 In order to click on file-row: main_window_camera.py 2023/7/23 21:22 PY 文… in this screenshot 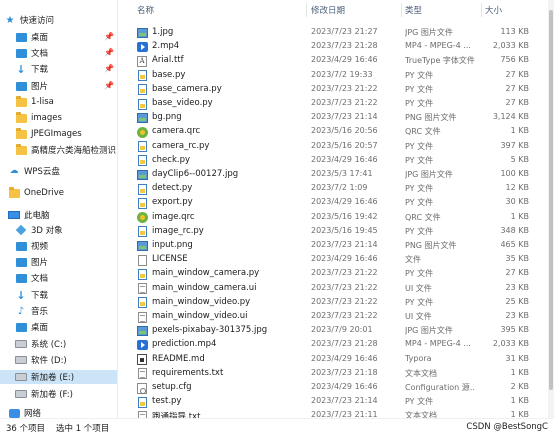, I will do `click(341, 274)`.